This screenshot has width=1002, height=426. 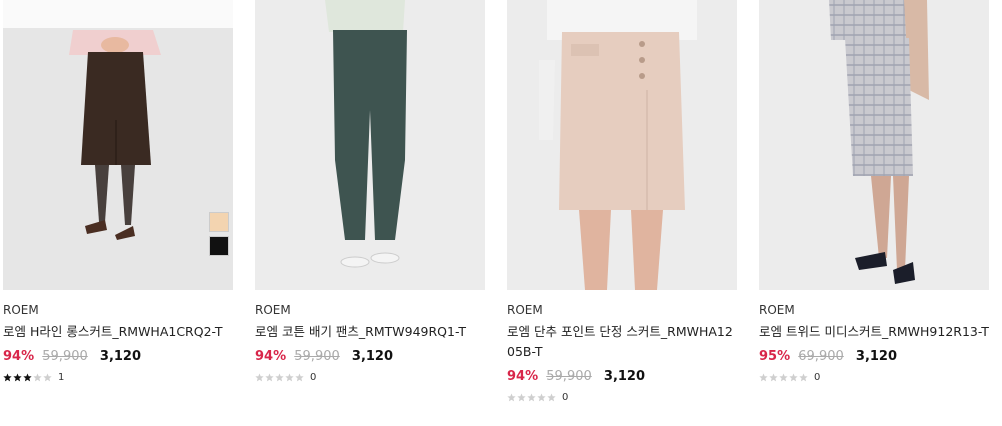 I want to click on review-count: 1, so click(x=61, y=377).